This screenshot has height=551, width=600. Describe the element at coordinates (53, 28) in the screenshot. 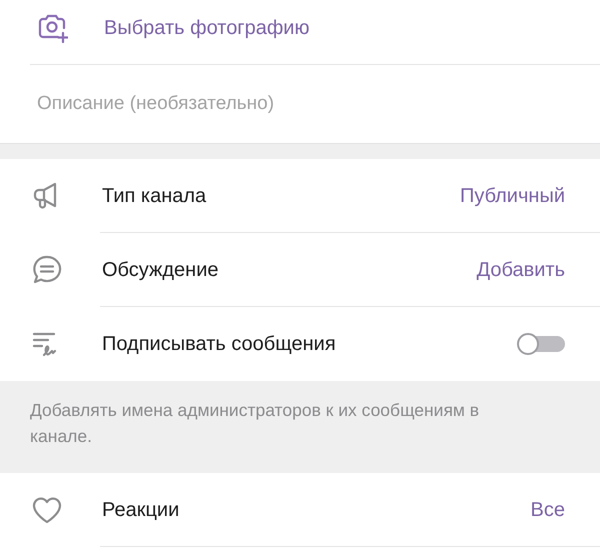

I see `add-photo-icon` at that location.